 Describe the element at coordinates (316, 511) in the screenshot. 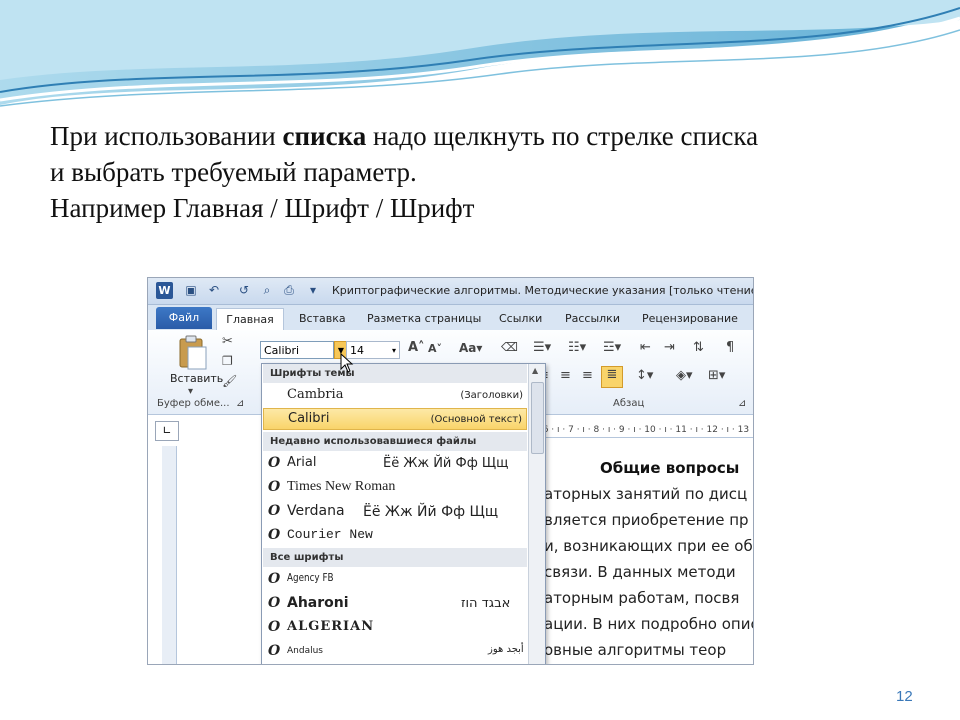

I see `font-option-name: Verdana` at that location.